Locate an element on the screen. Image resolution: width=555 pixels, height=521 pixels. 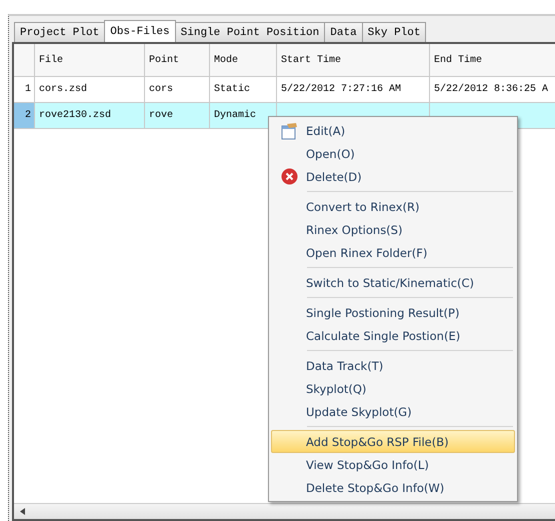
table-cell: cors.zsd is located at coordinates (90, 89).